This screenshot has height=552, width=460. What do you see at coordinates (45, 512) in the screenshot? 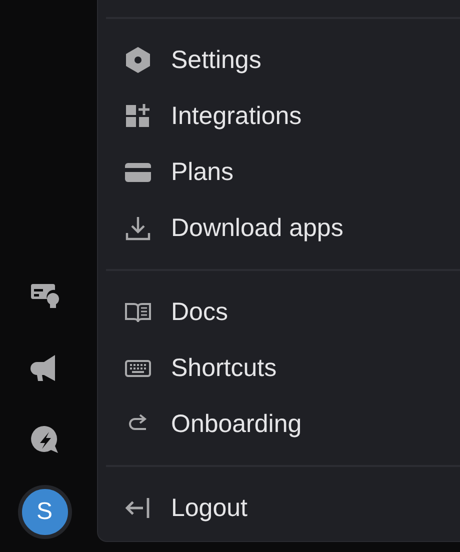
I see `user-avatar: S` at bounding box center [45, 512].